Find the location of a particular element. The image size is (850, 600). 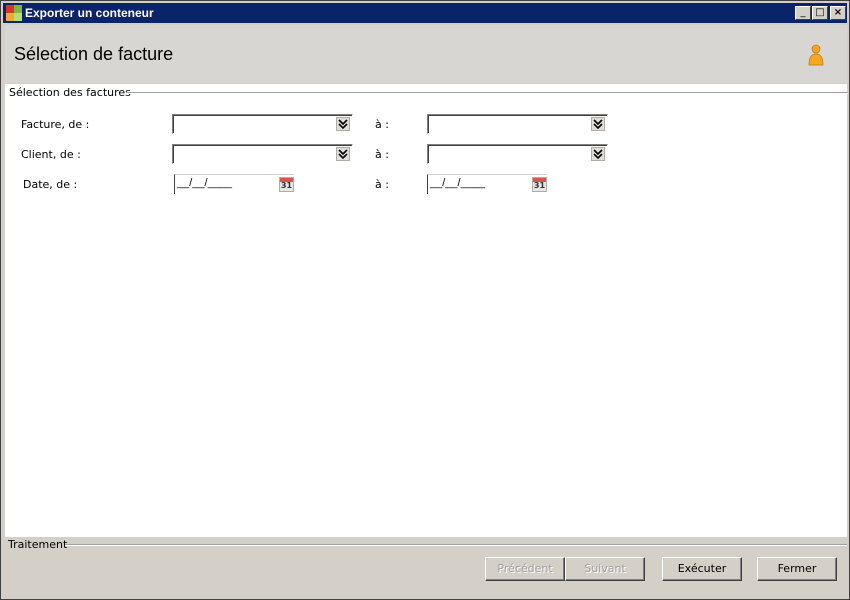

invoice-to-combo is located at coordinates (517, 124).